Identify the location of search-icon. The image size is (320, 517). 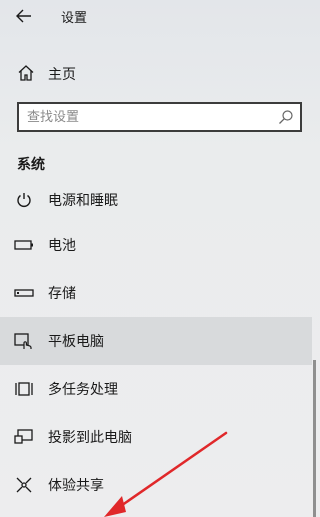
(286, 119).